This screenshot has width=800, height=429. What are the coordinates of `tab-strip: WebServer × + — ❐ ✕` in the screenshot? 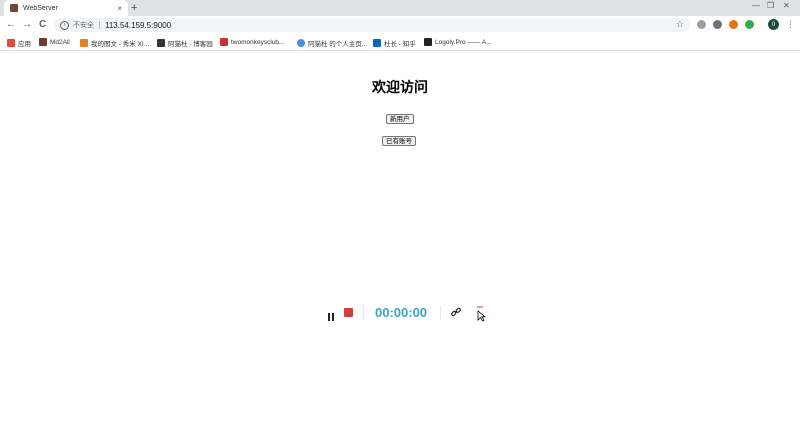 It's located at (400, 8).